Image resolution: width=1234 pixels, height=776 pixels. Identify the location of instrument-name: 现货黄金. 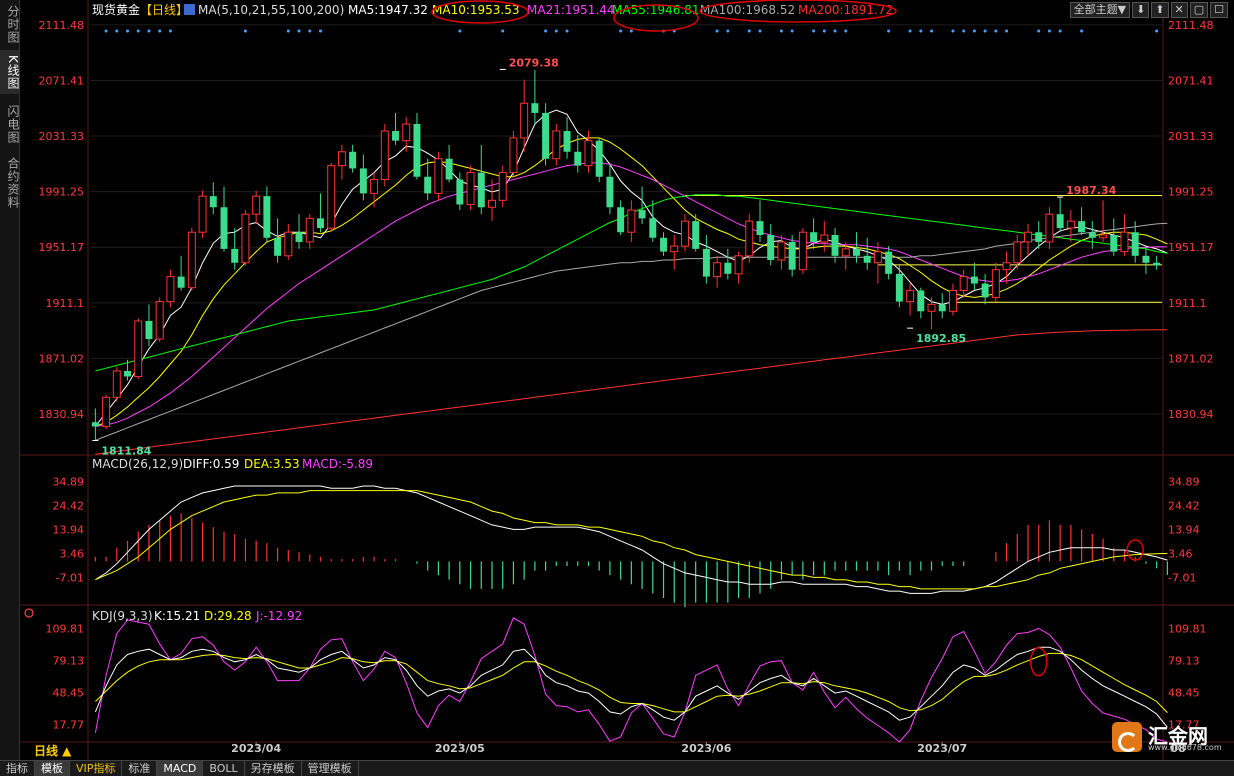
(116, 9).